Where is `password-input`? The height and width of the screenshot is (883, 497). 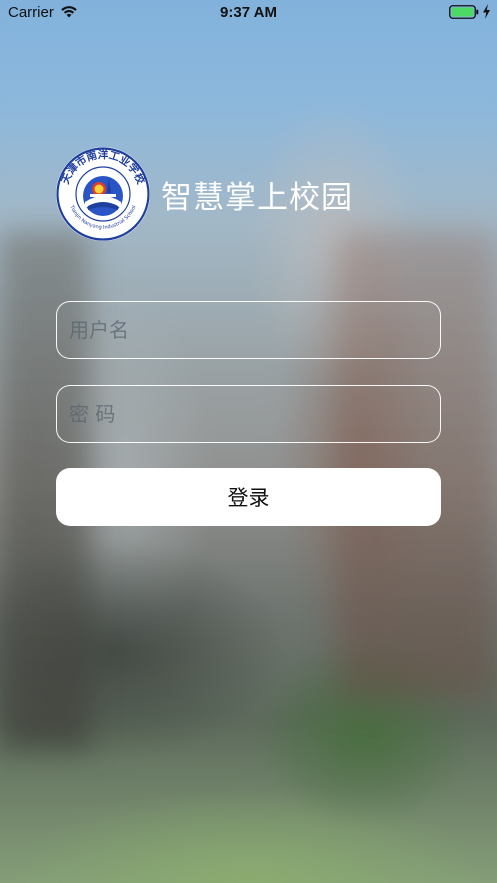
password-input is located at coordinates (248, 414).